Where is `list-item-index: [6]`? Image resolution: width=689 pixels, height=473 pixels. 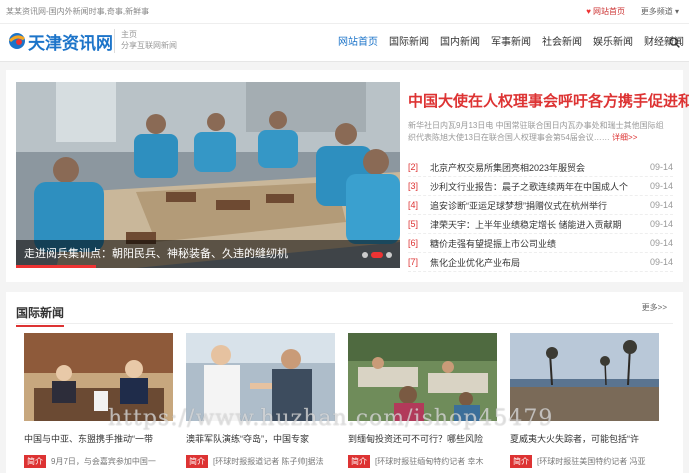
list-item-index: [6] is located at coordinates (413, 243).